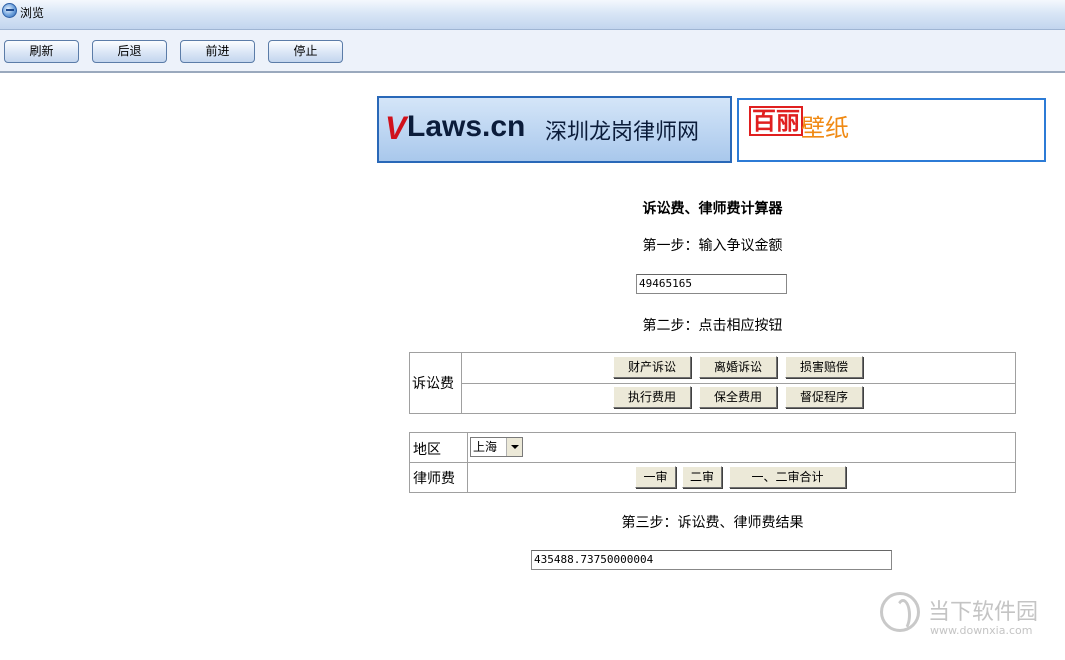 Image resolution: width=1065 pixels, height=660 pixels. I want to click on execution-fee-button: 执行费用, so click(652, 397).